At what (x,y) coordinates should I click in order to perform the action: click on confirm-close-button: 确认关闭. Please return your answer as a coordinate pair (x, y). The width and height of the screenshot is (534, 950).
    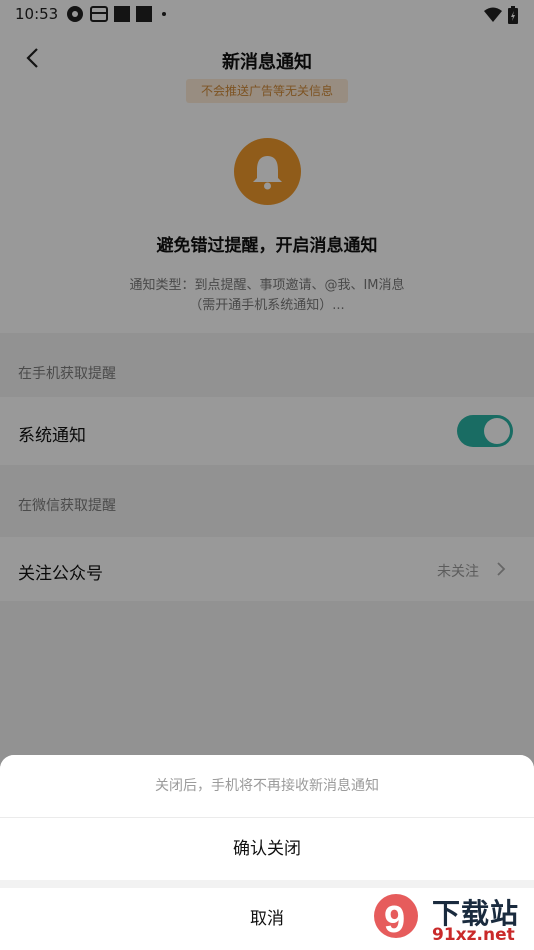
    Looking at the image, I should click on (267, 849).